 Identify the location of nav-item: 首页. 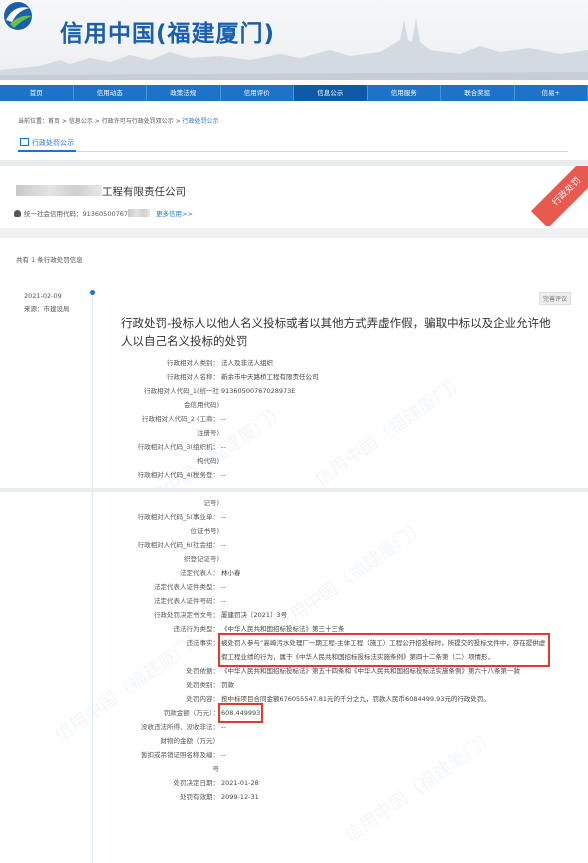
(37, 93).